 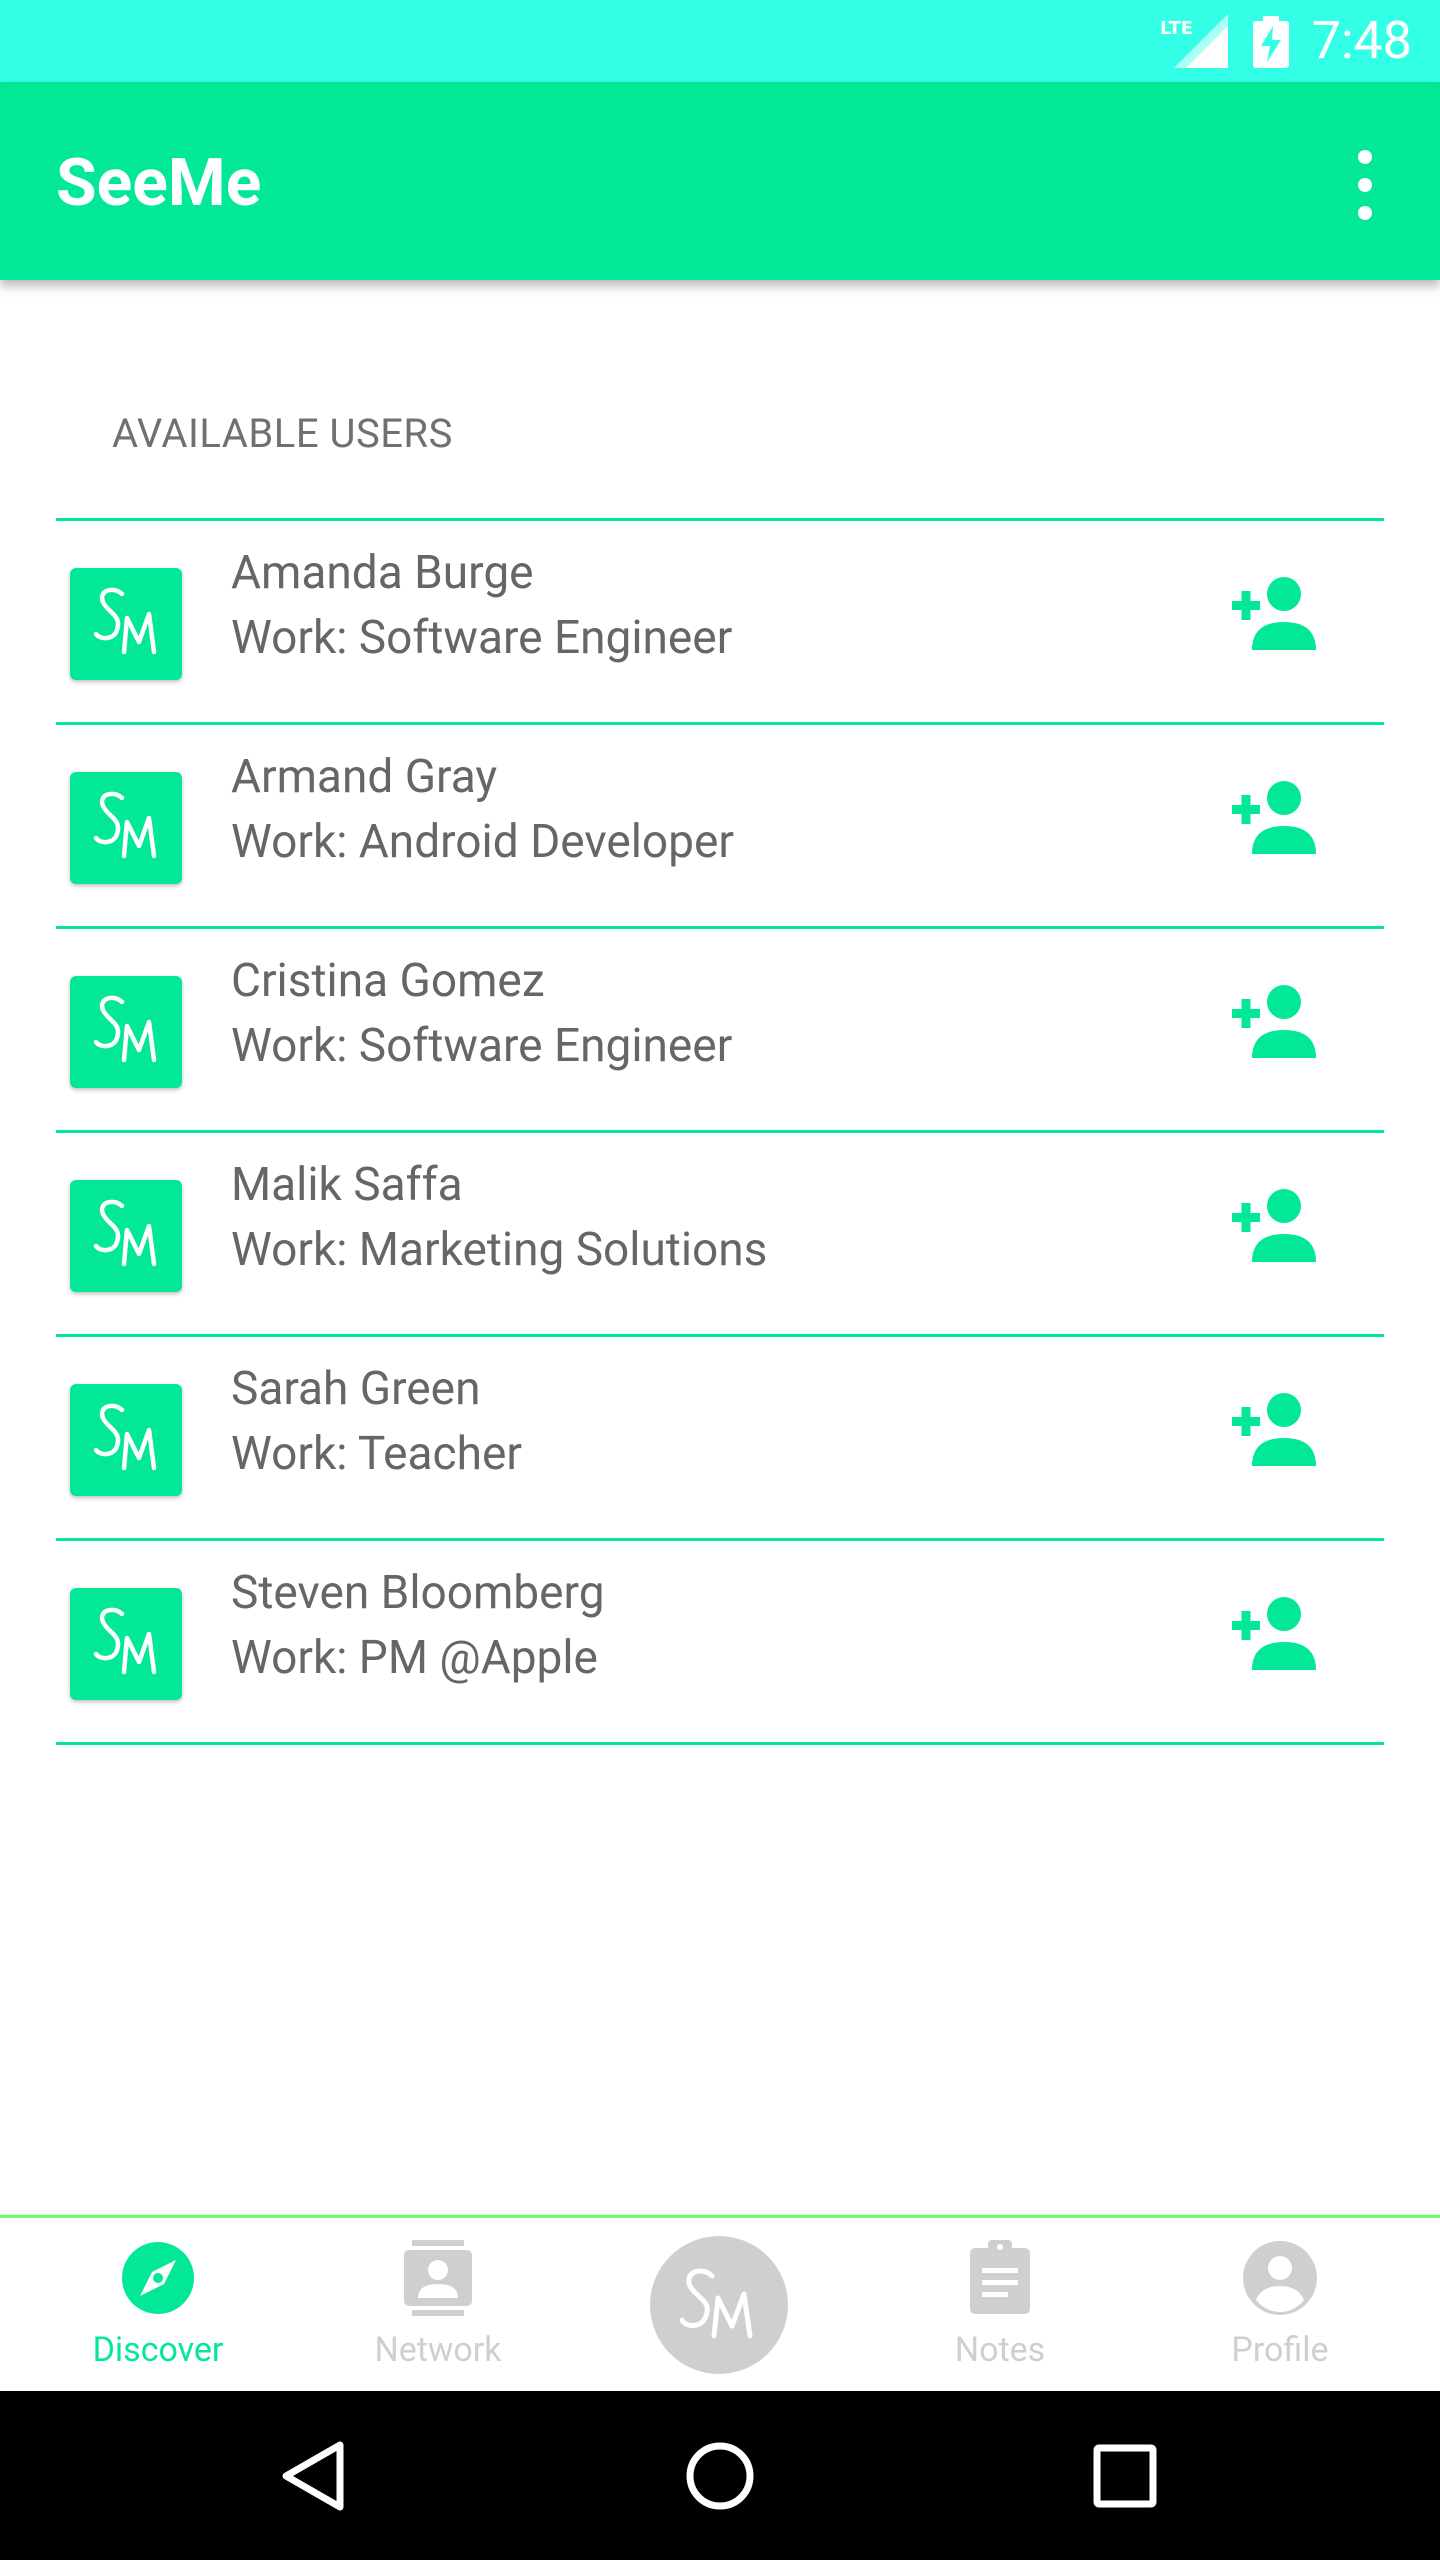 What do you see at coordinates (1280, 2278) in the screenshot?
I see `account-circle-icon` at bounding box center [1280, 2278].